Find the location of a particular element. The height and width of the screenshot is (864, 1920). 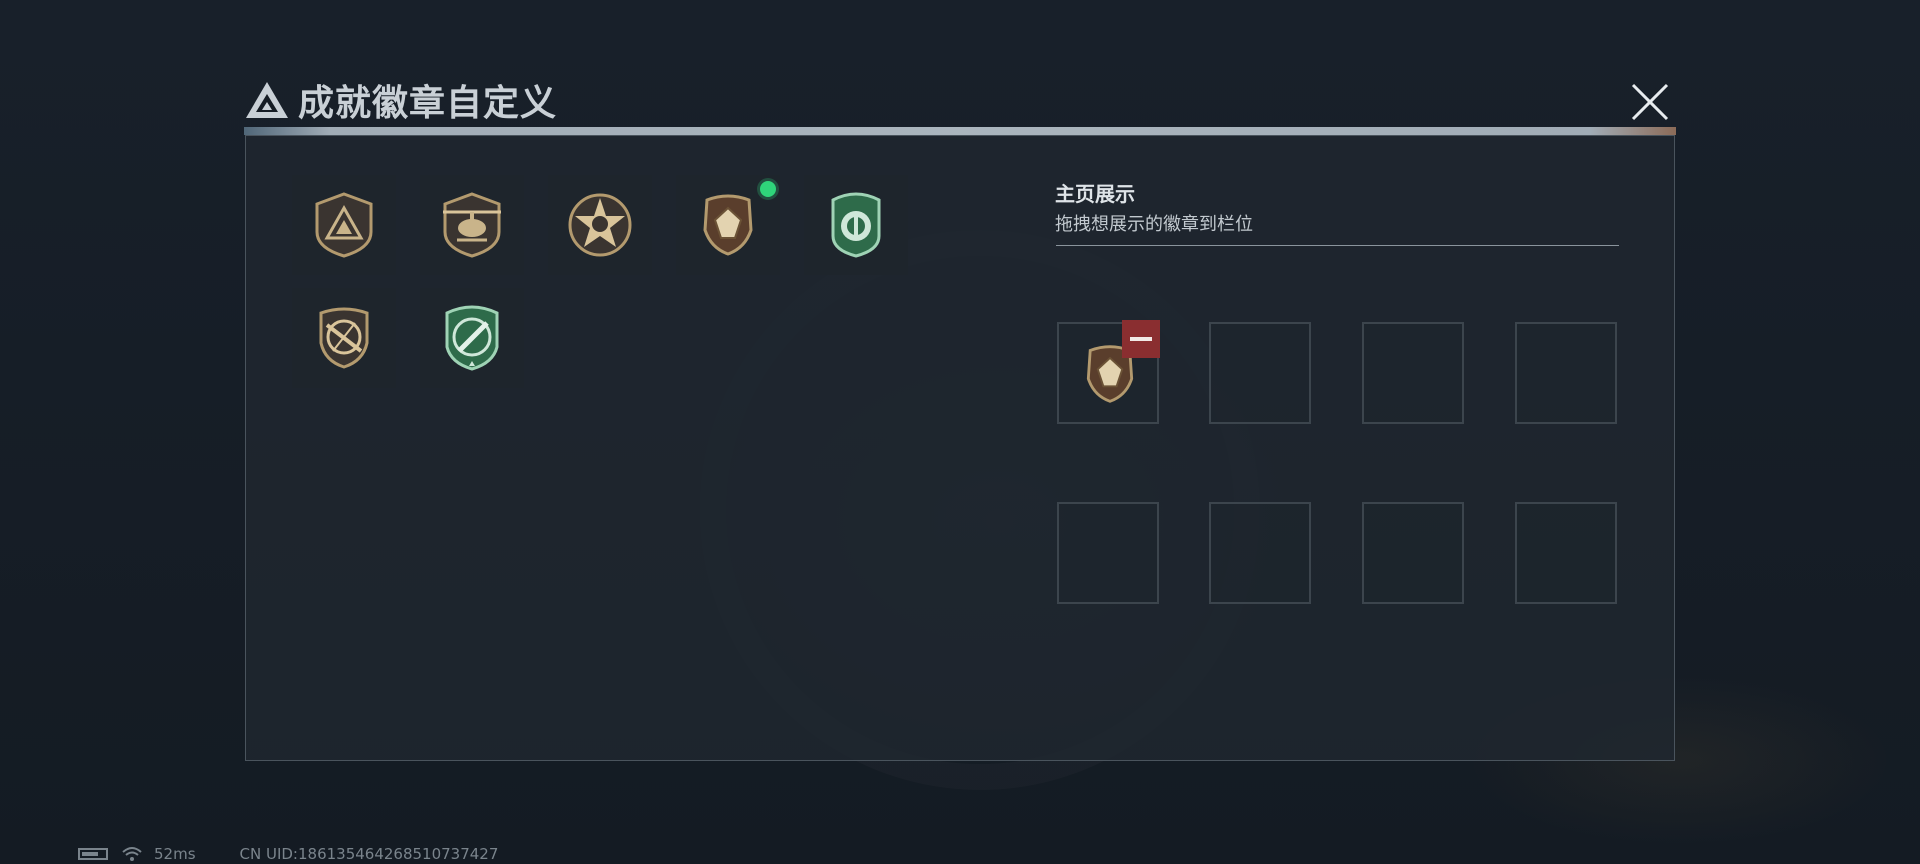

badge-cell-rifle is located at coordinates (344, 338).